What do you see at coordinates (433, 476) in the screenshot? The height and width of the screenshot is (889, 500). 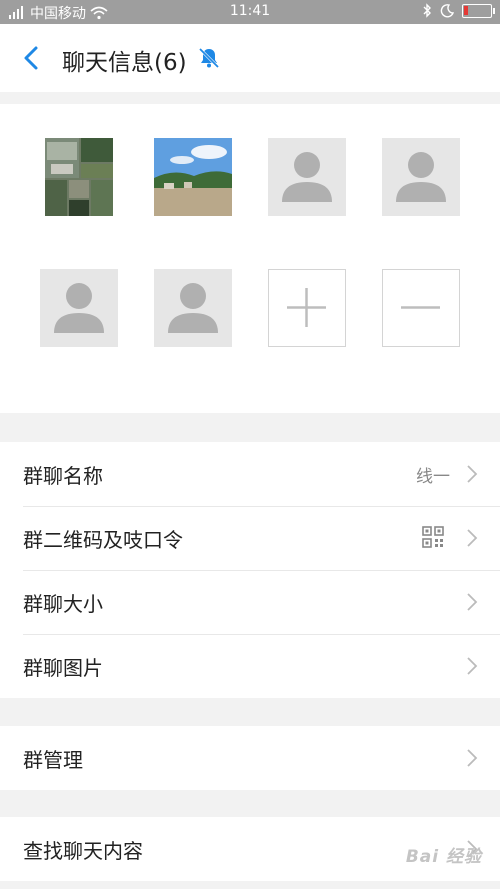 I see `group-name-value: 线一` at bounding box center [433, 476].